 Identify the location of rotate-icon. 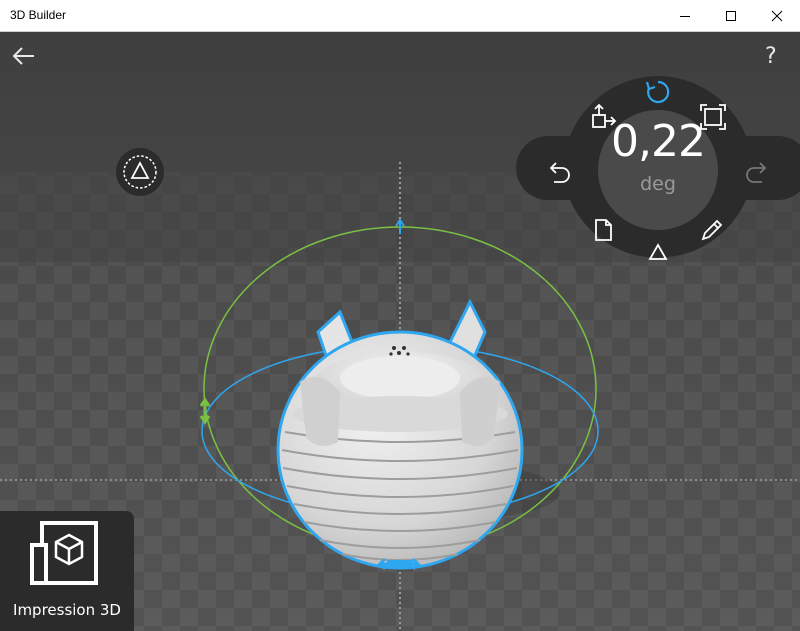
(658, 92).